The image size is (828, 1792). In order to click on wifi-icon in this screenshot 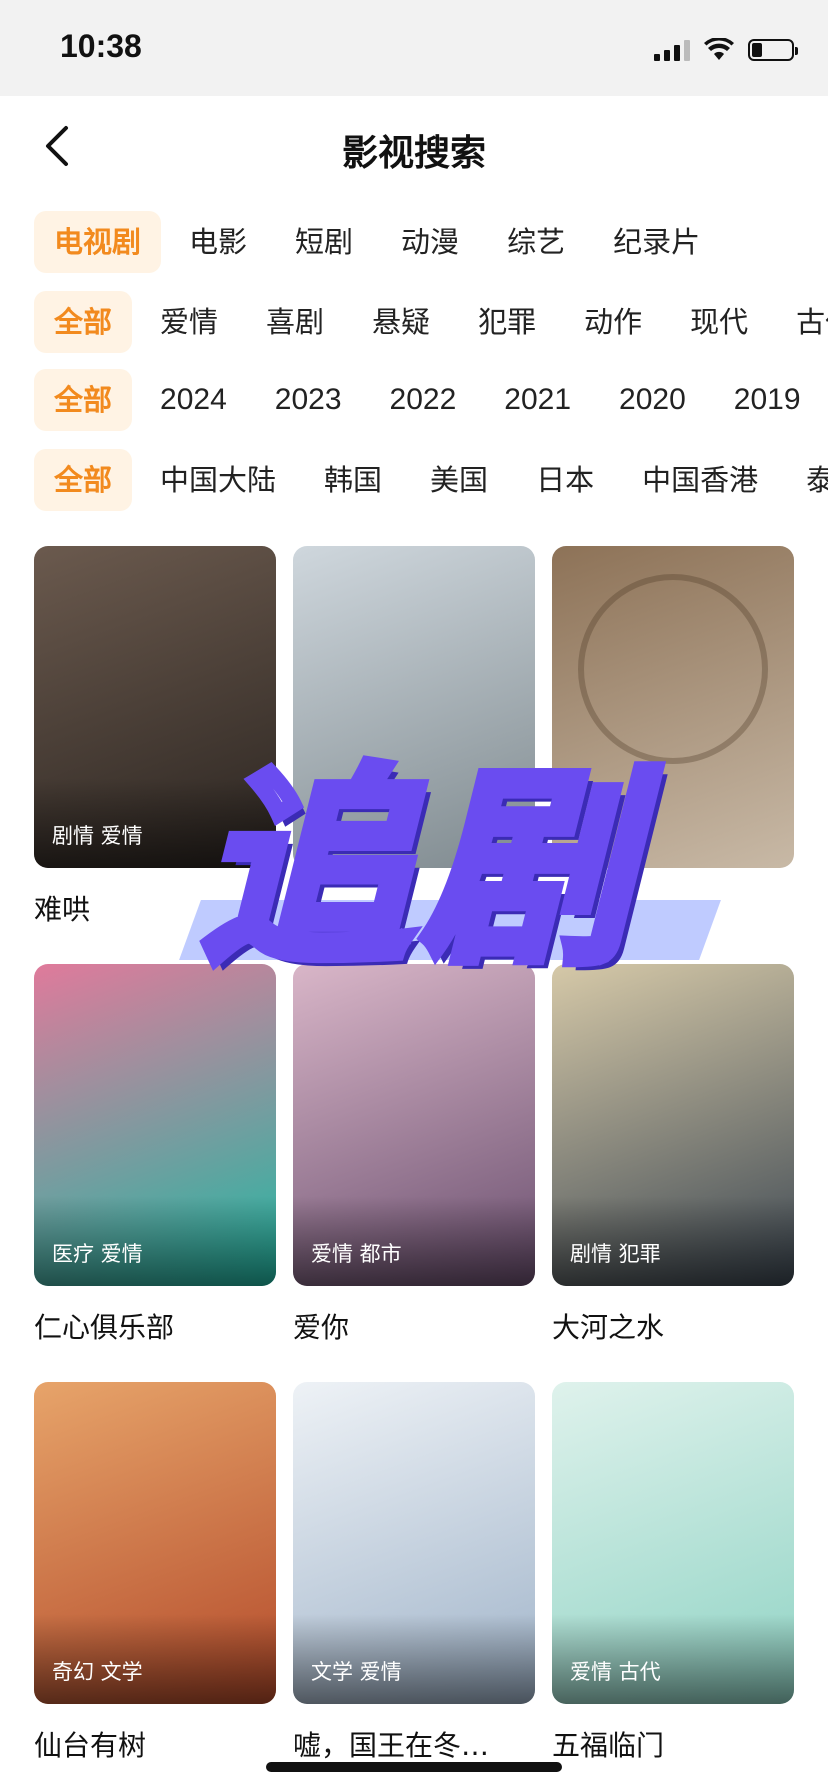, I will do `click(719, 49)`.